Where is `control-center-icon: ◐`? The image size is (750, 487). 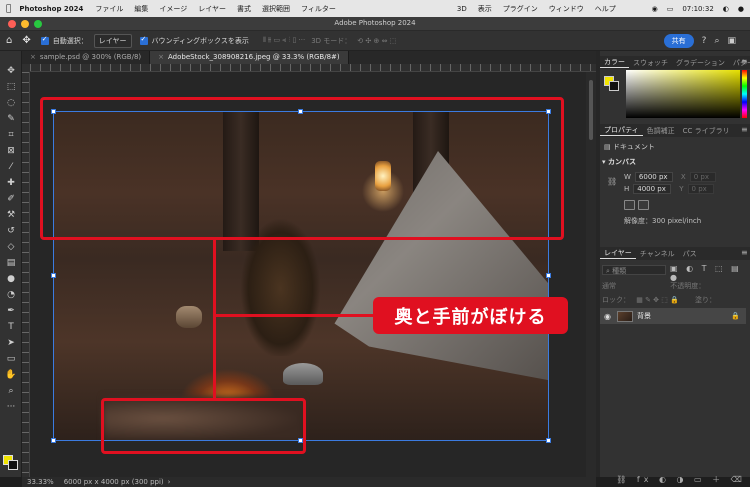 control-center-icon: ◐ is located at coordinates (726, 9).